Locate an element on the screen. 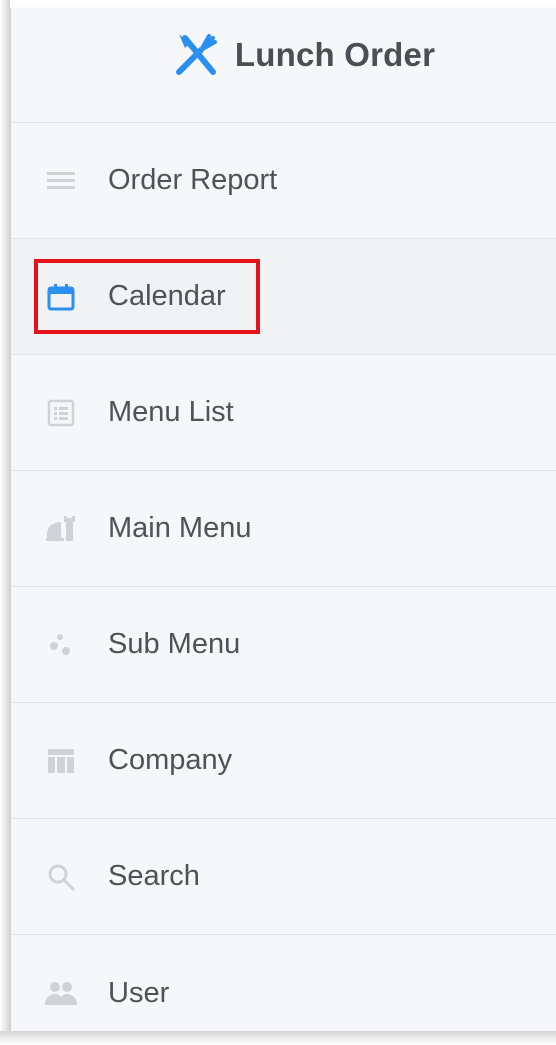 The height and width of the screenshot is (1045, 556). nav-item-menu-list: Menu List is located at coordinates (283, 413).